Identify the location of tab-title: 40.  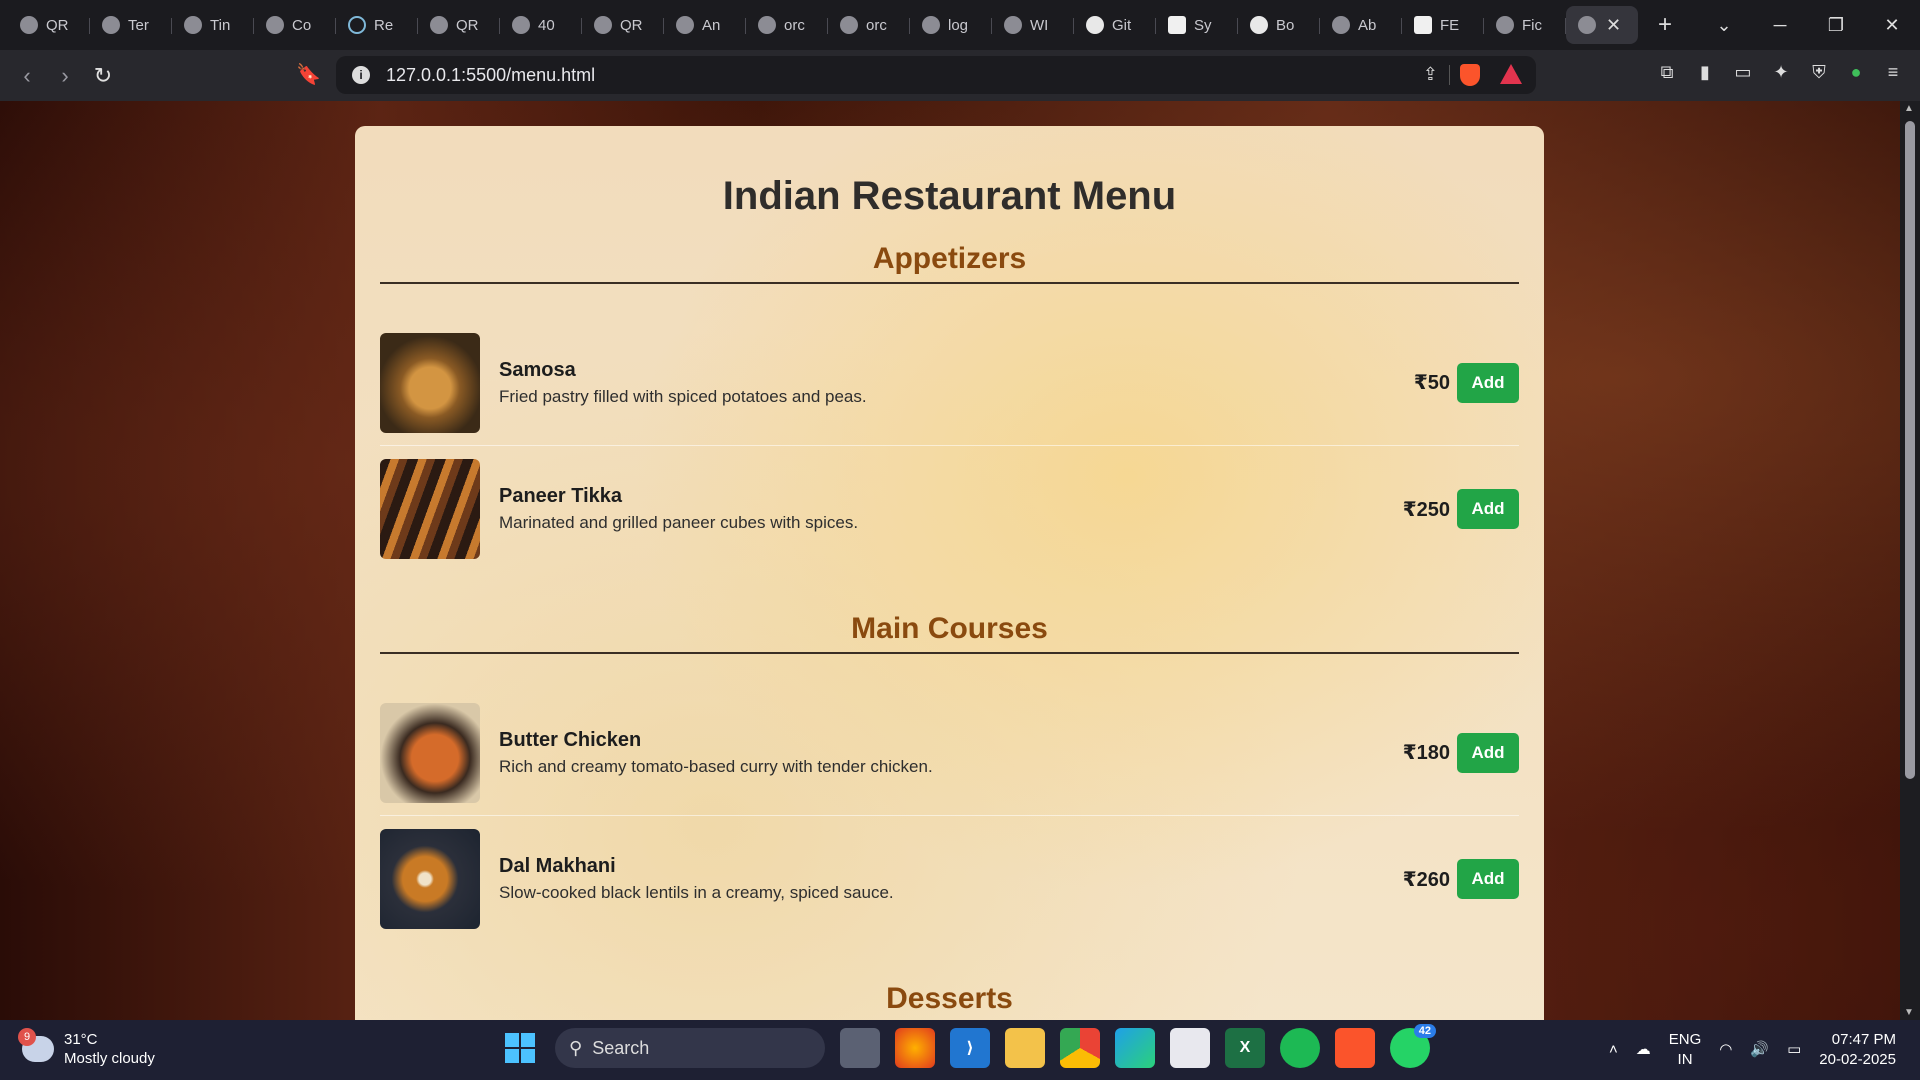
(546, 25).